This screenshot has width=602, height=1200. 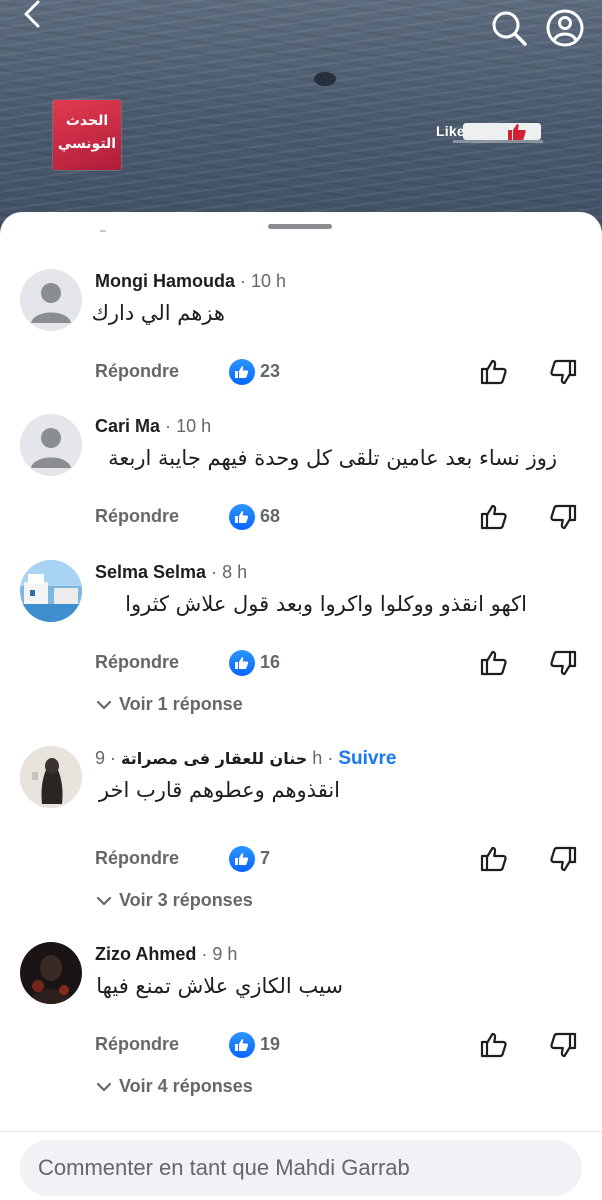 I want to click on comment-composer-bar: Commenter en tant que Mahdi Garrab, so click(x=301, y=1165).